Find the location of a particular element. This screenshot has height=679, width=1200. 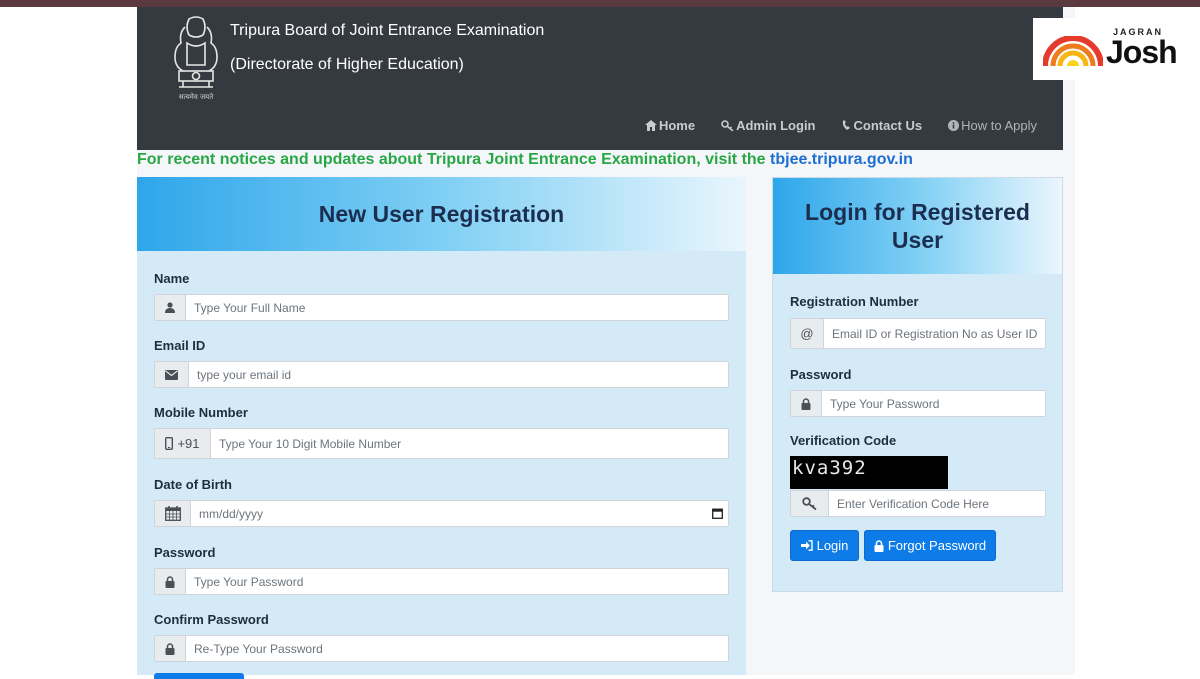

dob-group is located at coordinates (441, 513).